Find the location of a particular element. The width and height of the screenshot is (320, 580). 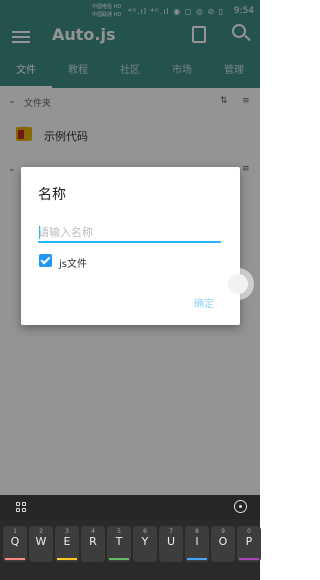

soft-keyboard: 1Q 2W 3E 4R 5T 6Y 7U 8I 9O 0P is located at coordinates (130, 537).